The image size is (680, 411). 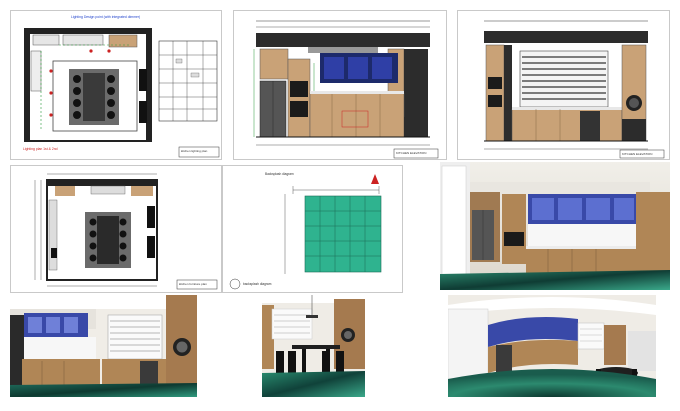 What do you see at coordinates (305, 232) in the screenshot?
I see `backsplash-diagram-drawing` at bounding box center [305, 232].